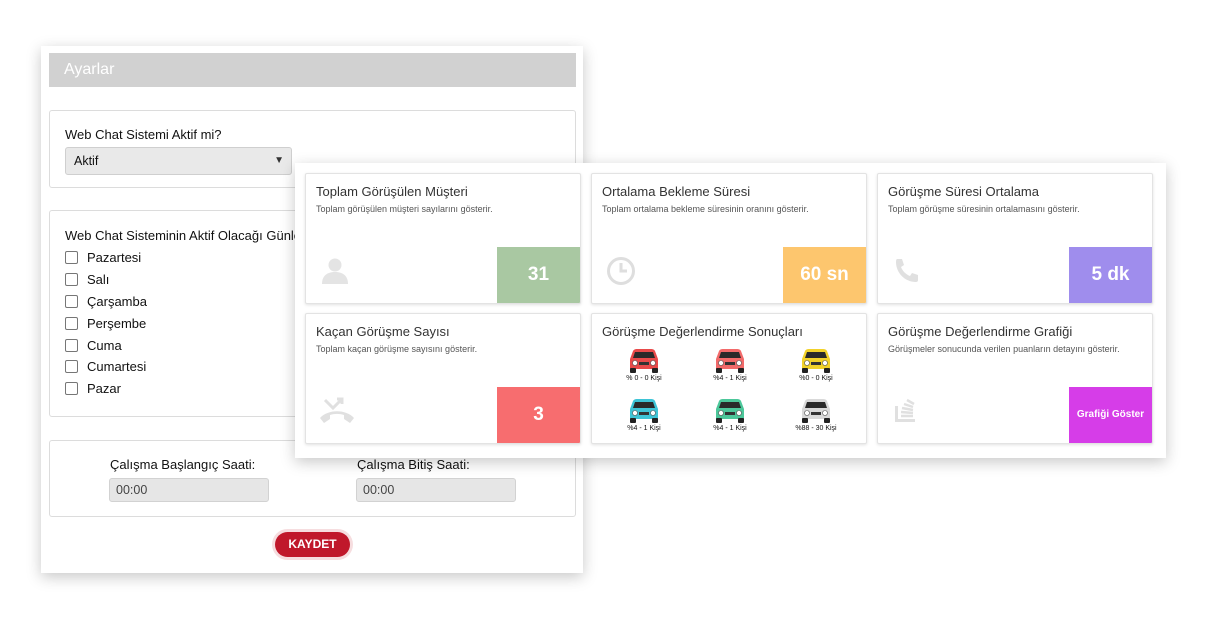  I want to click on days-label: Web Chat Sisteminin Aktif Olacağı Günler, so click(185, 235).